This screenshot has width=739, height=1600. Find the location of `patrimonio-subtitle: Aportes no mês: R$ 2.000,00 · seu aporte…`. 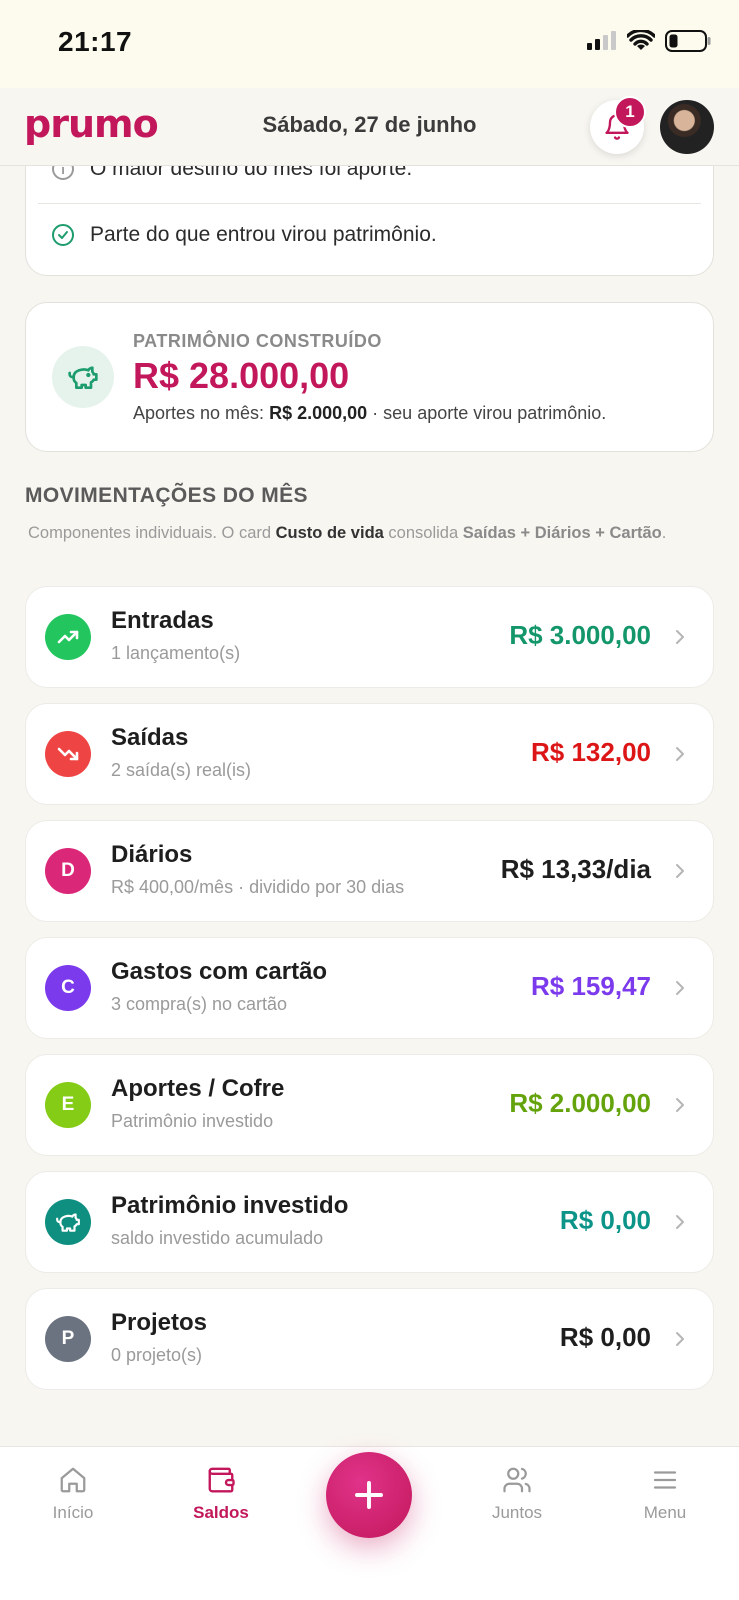

patrimonio-subtitle: Aportes no mês: R$ 2.000,00 · seu aporte… is located at coordinates (369, 413).